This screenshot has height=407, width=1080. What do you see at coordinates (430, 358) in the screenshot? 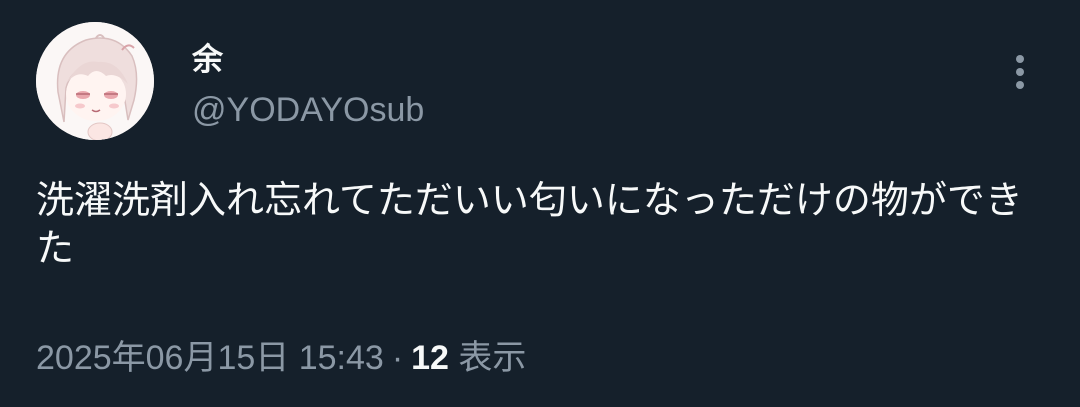
I see `views-count: 12` at bounding box center [430, 358].